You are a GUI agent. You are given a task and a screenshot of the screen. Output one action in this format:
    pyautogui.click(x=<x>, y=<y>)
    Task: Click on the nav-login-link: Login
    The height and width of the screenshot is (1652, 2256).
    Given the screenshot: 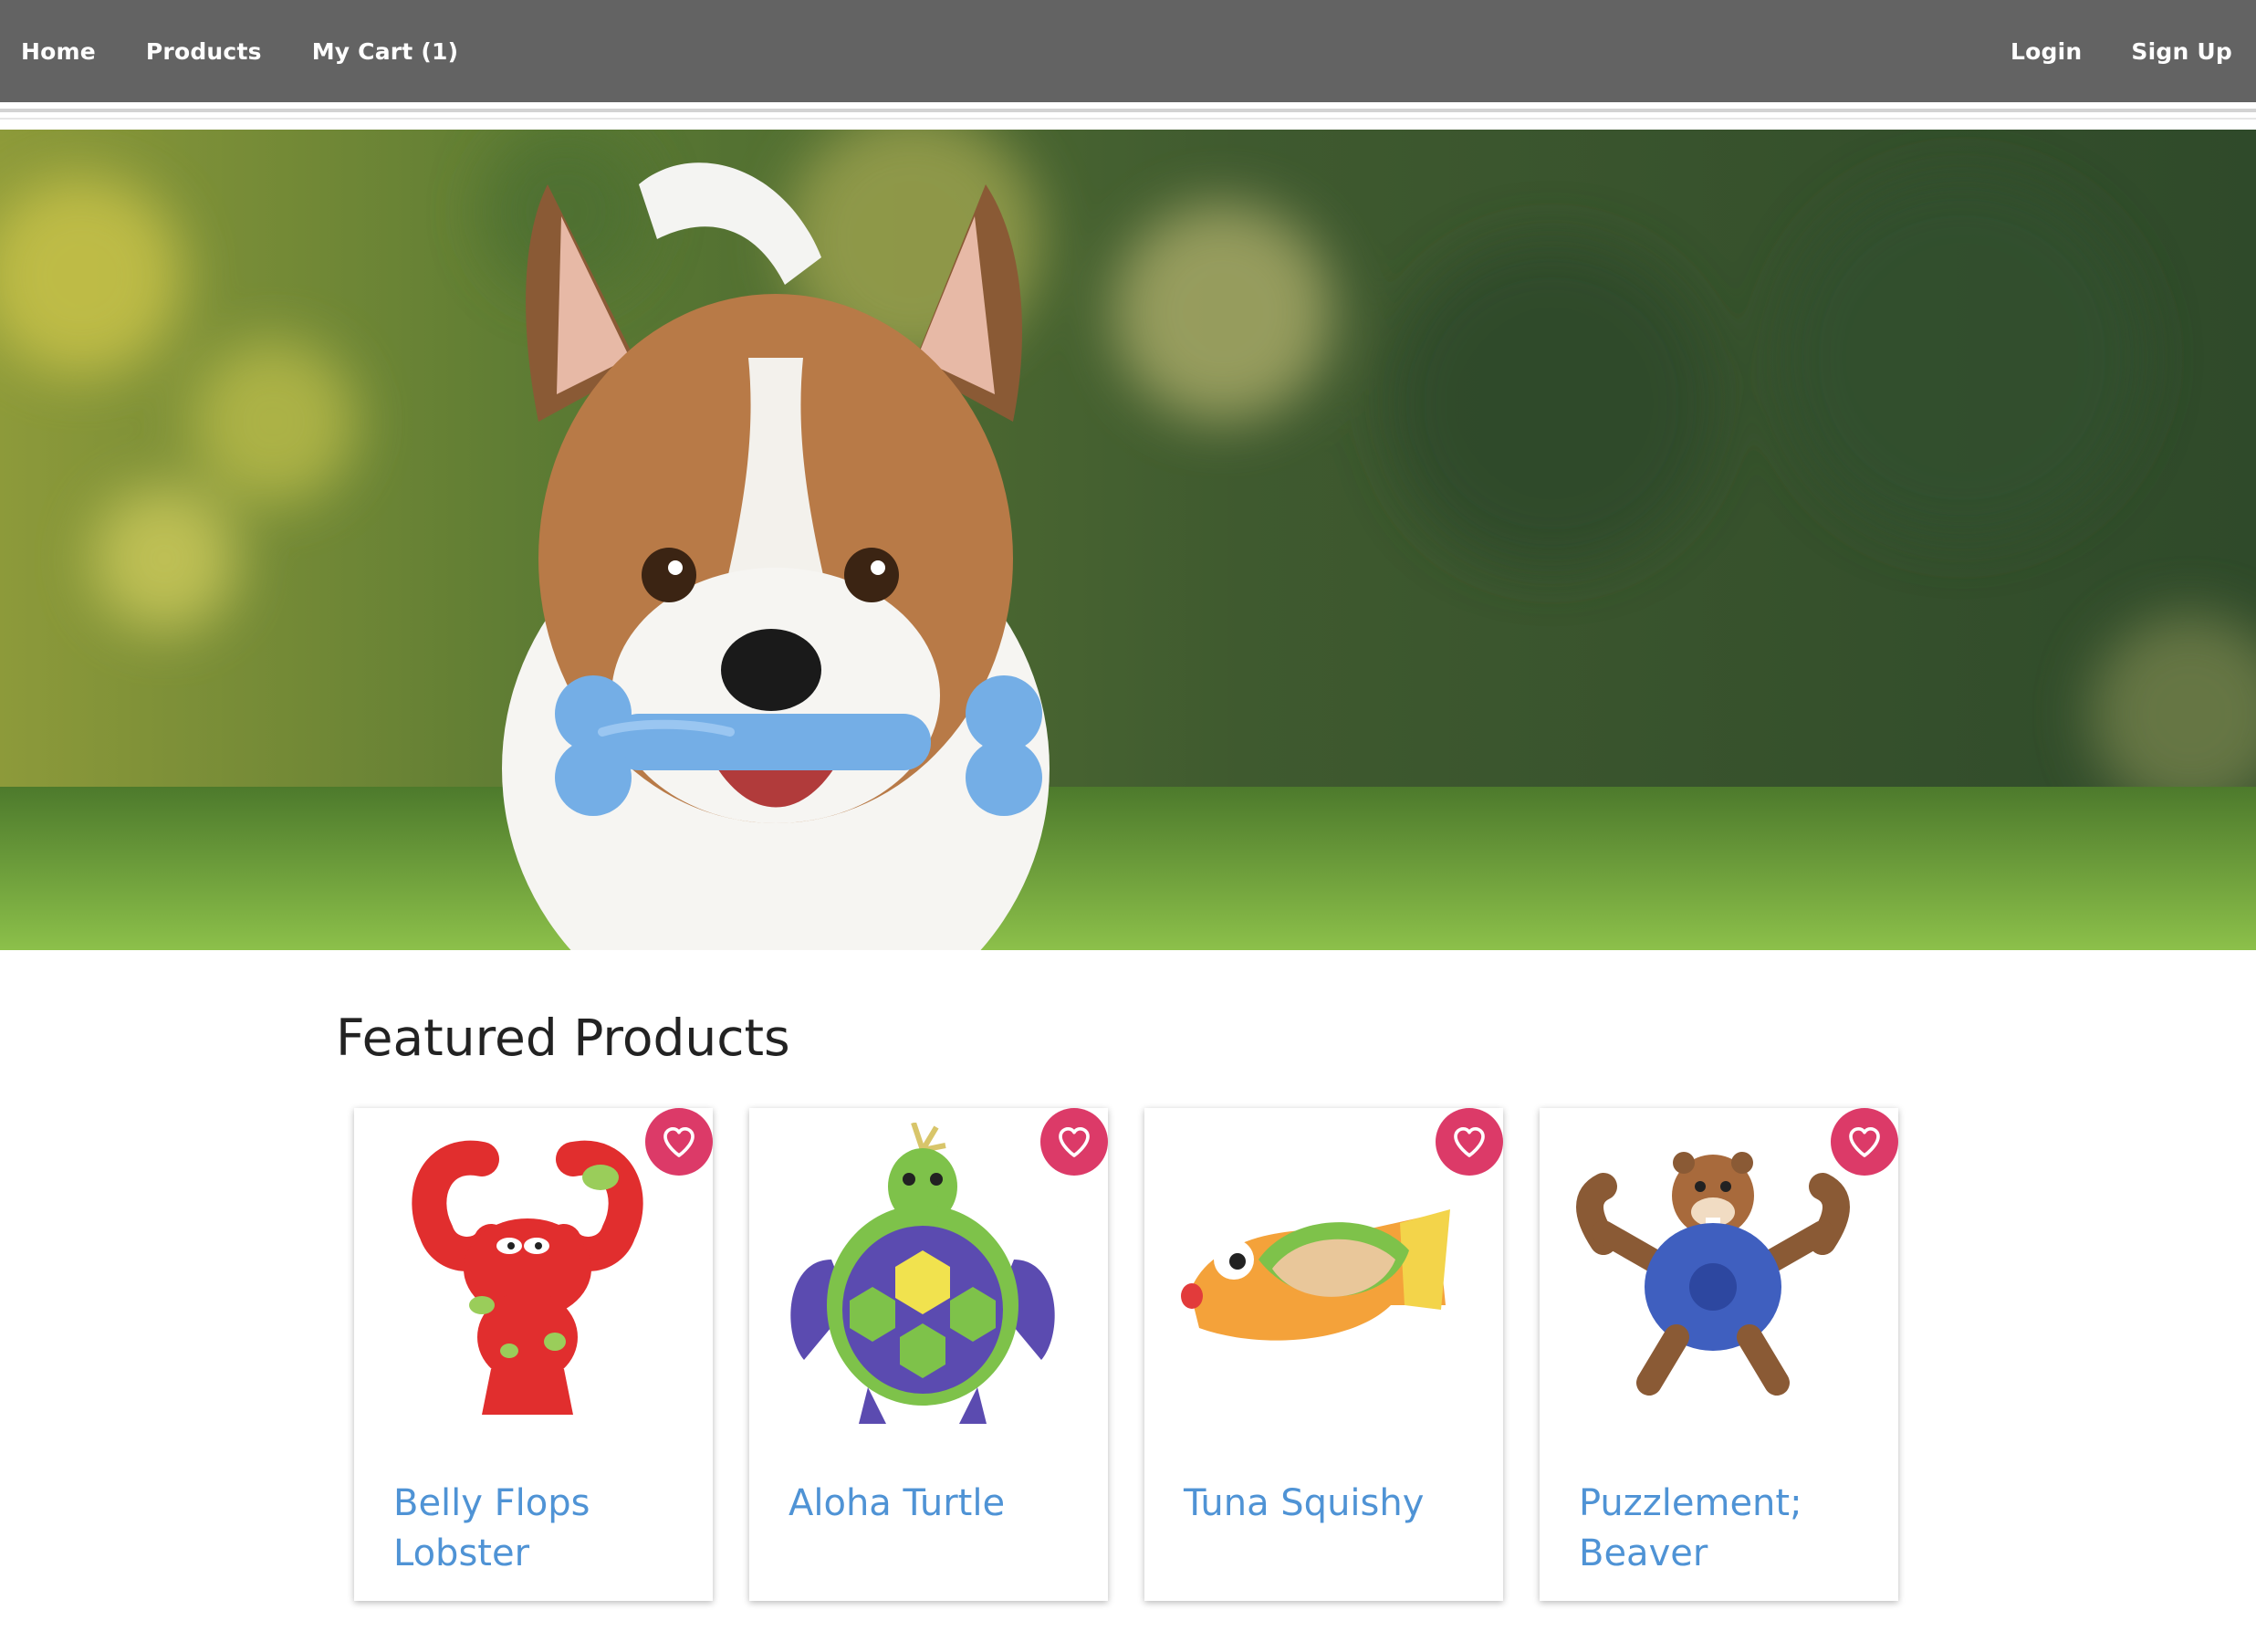 What is the action you would take?
    pyautogui.click(x=2047, y=51)
    